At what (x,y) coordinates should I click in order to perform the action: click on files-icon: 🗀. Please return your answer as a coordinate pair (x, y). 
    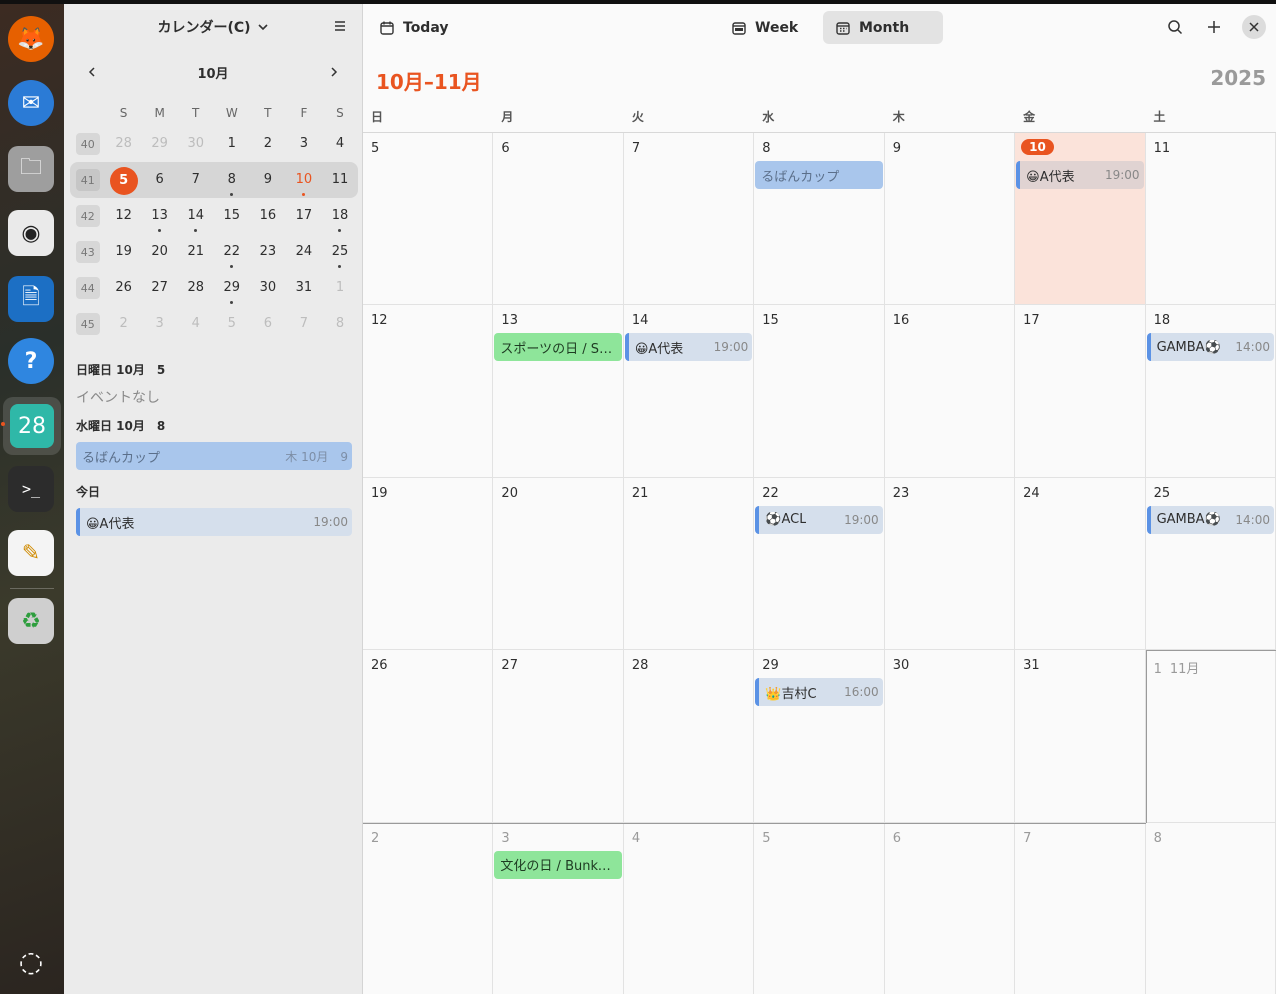
    Looking at the image, I should click on (31, 169).